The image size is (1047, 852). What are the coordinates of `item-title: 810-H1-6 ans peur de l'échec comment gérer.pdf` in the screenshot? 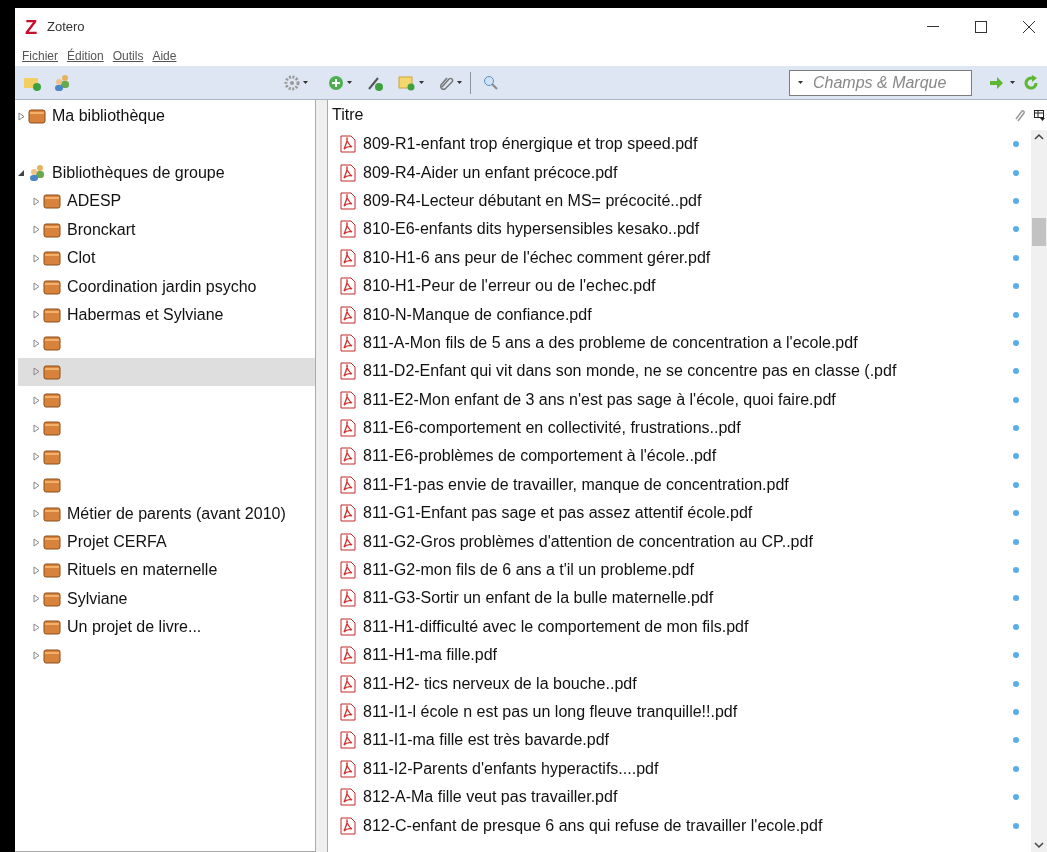 It's located at (684, 257).